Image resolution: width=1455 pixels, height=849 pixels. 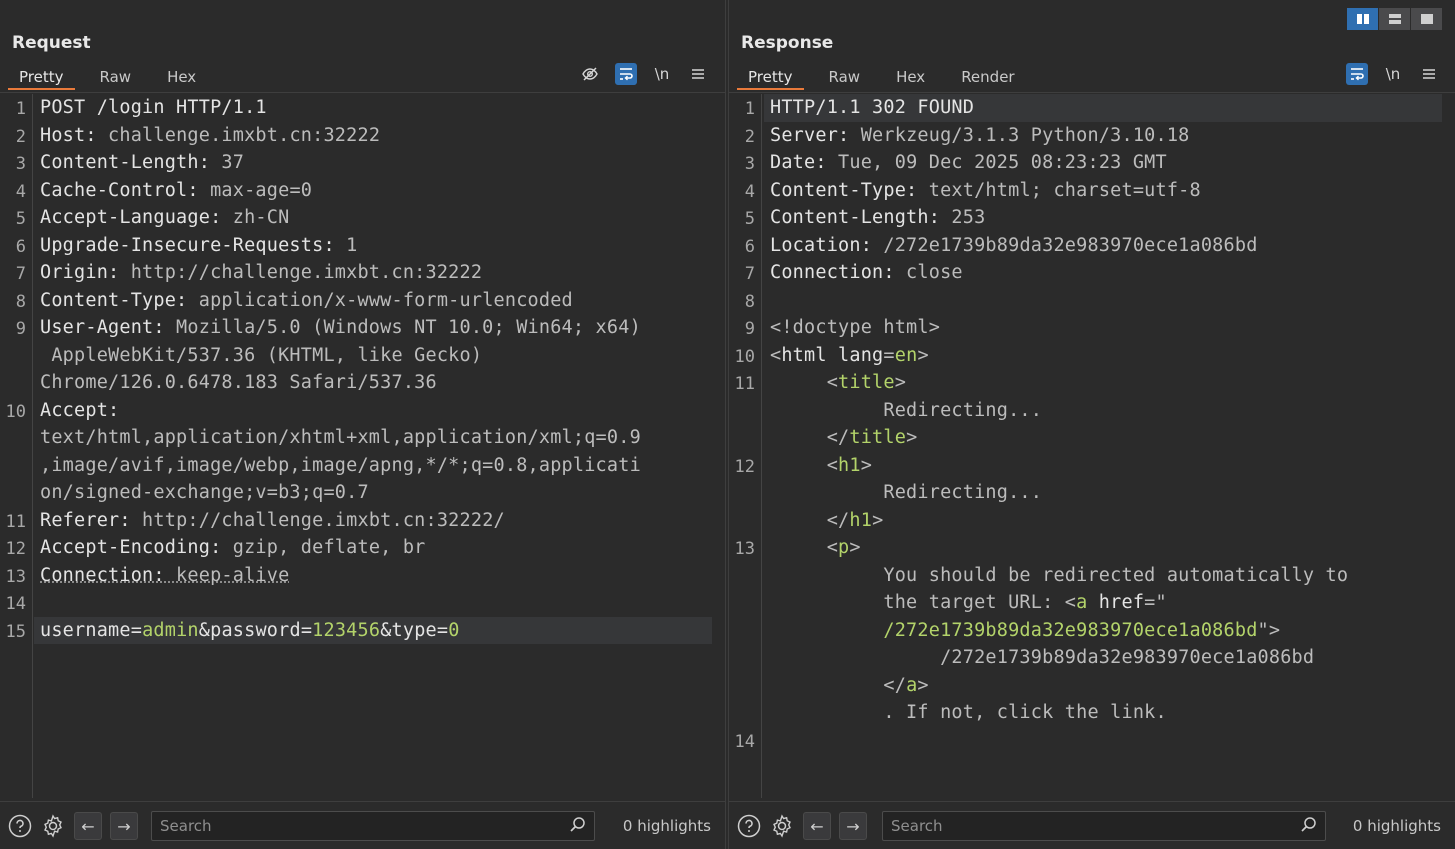 I want to click on code-line: 11 <title>, so click(x=1092, y=383).